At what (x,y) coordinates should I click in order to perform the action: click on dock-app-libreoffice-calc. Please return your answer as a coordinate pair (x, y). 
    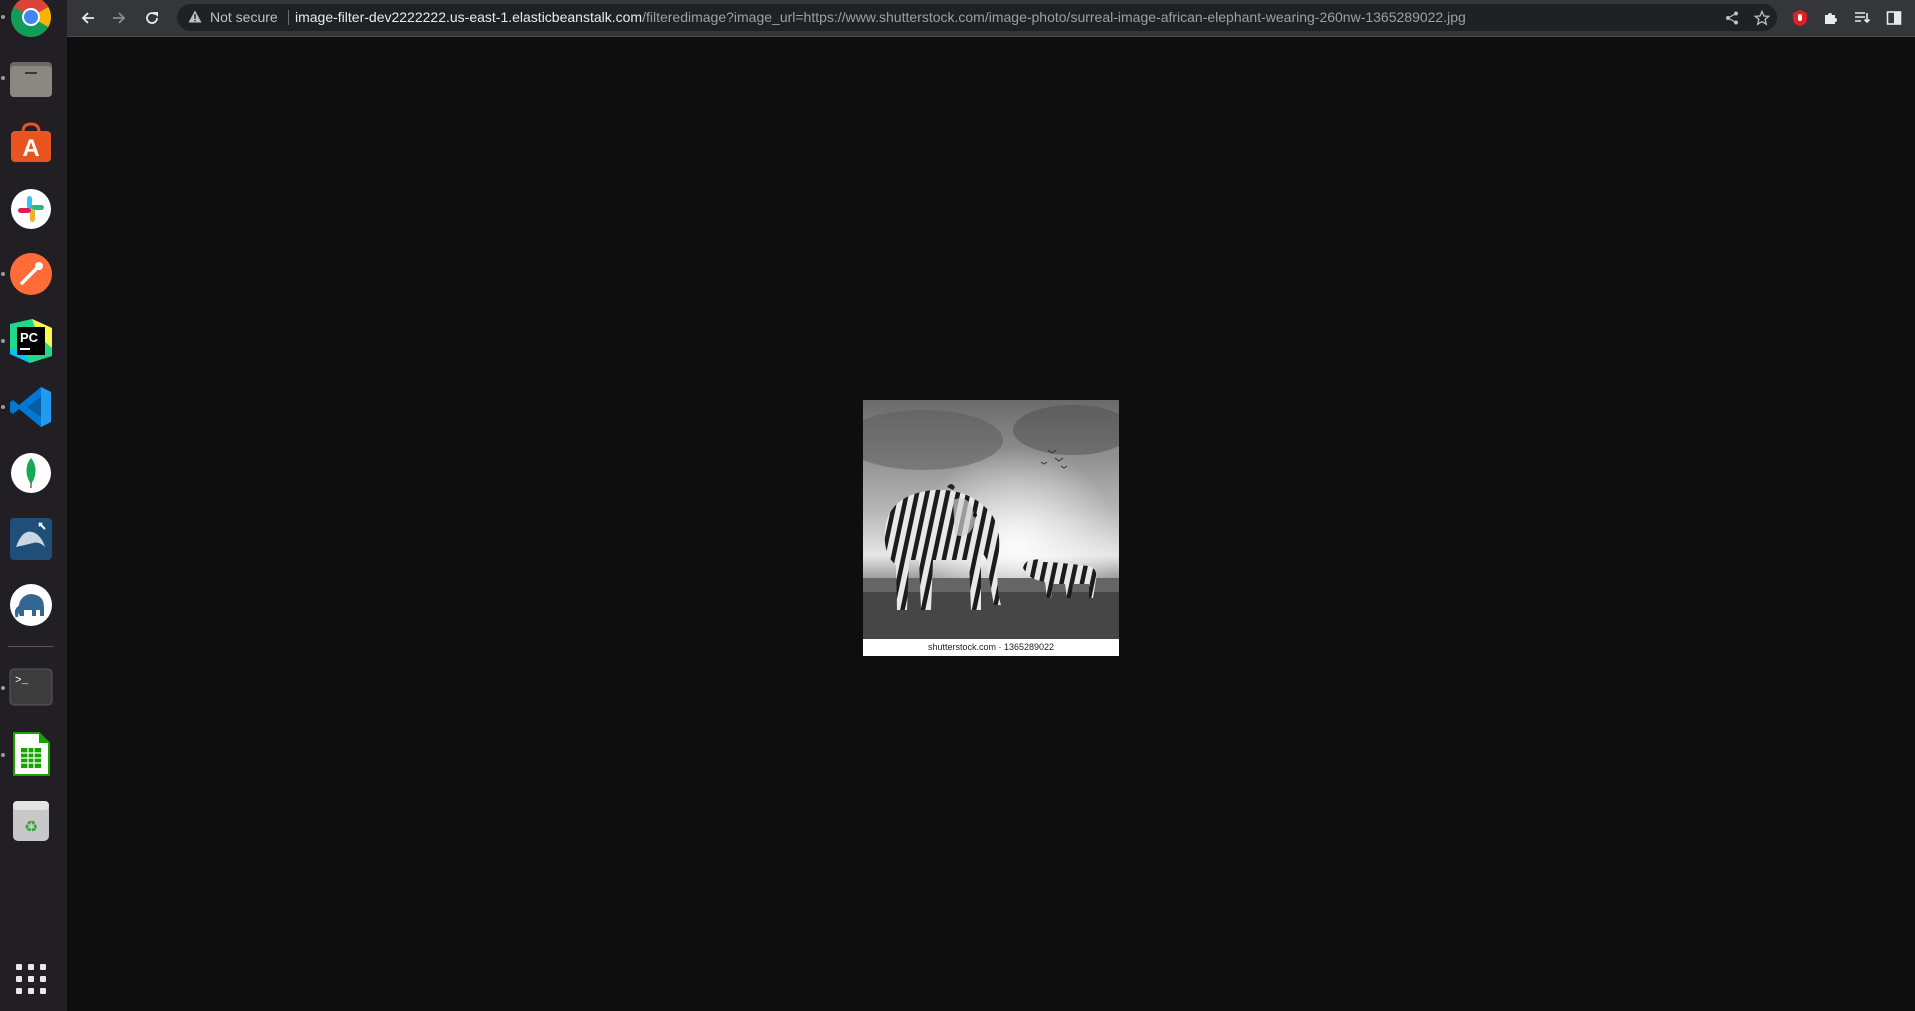
    Looking at the image, I should click on (31, 754).